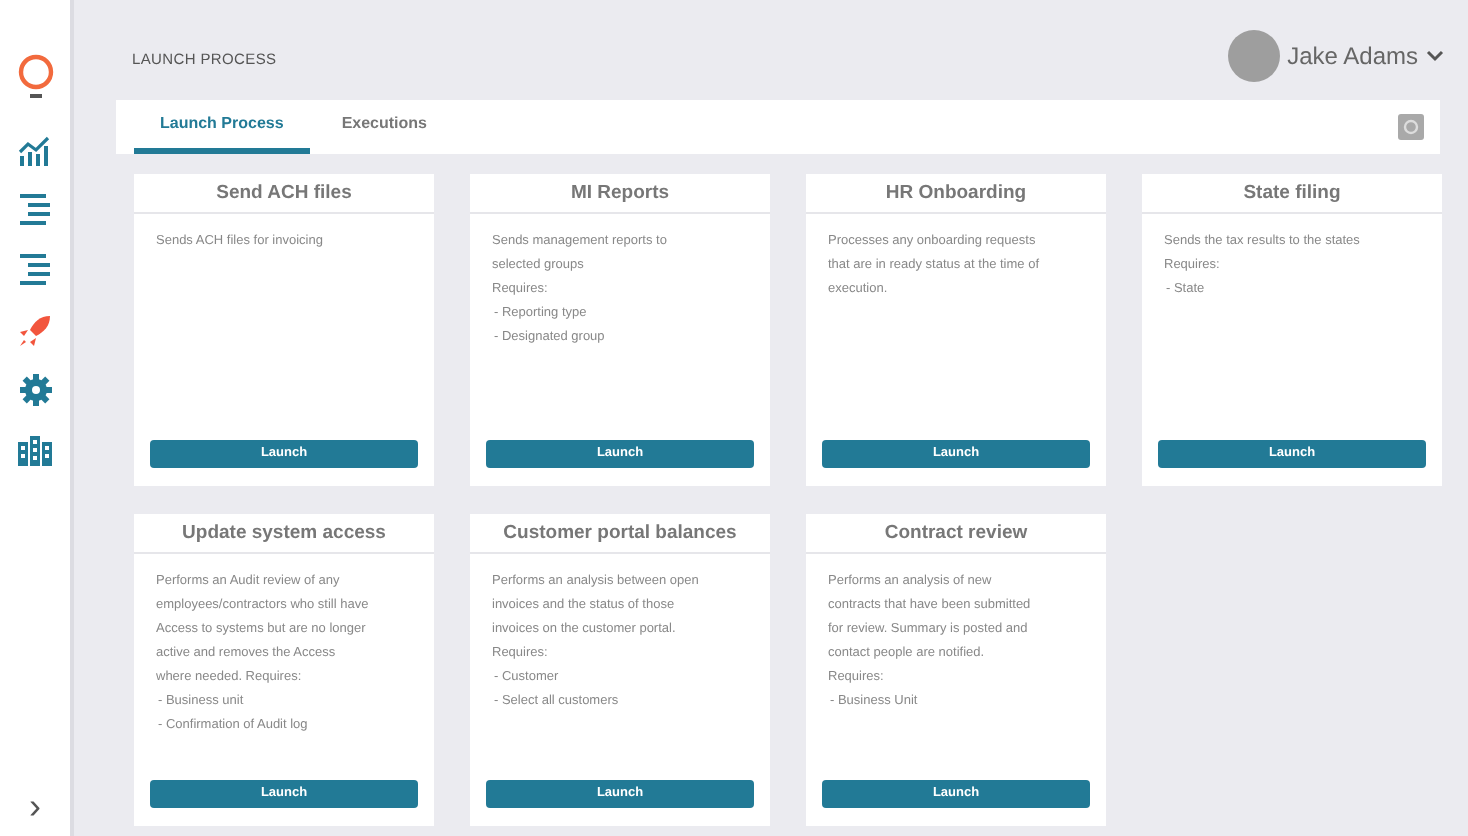  What do you see at coordinates (1435, 56) in the screenshot?
I see `chevron-down-icon` at bounding box center [1435, 56].